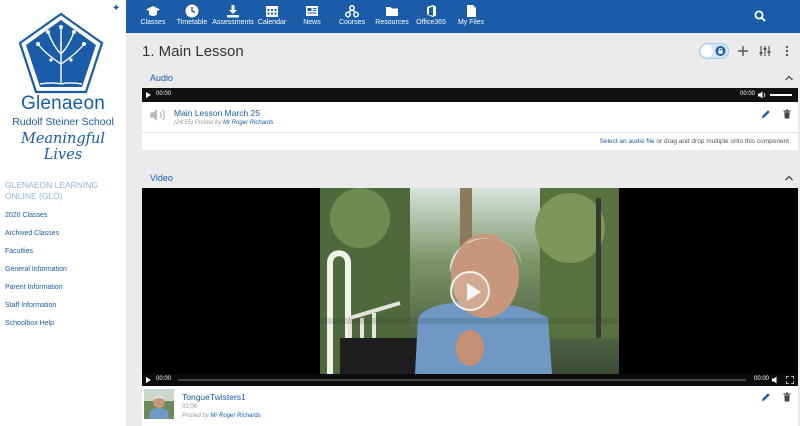  What do you see at coordinates (161, 178) in the screenshot?
I see `video-section-title: Video` at bounding box center [161, 178].